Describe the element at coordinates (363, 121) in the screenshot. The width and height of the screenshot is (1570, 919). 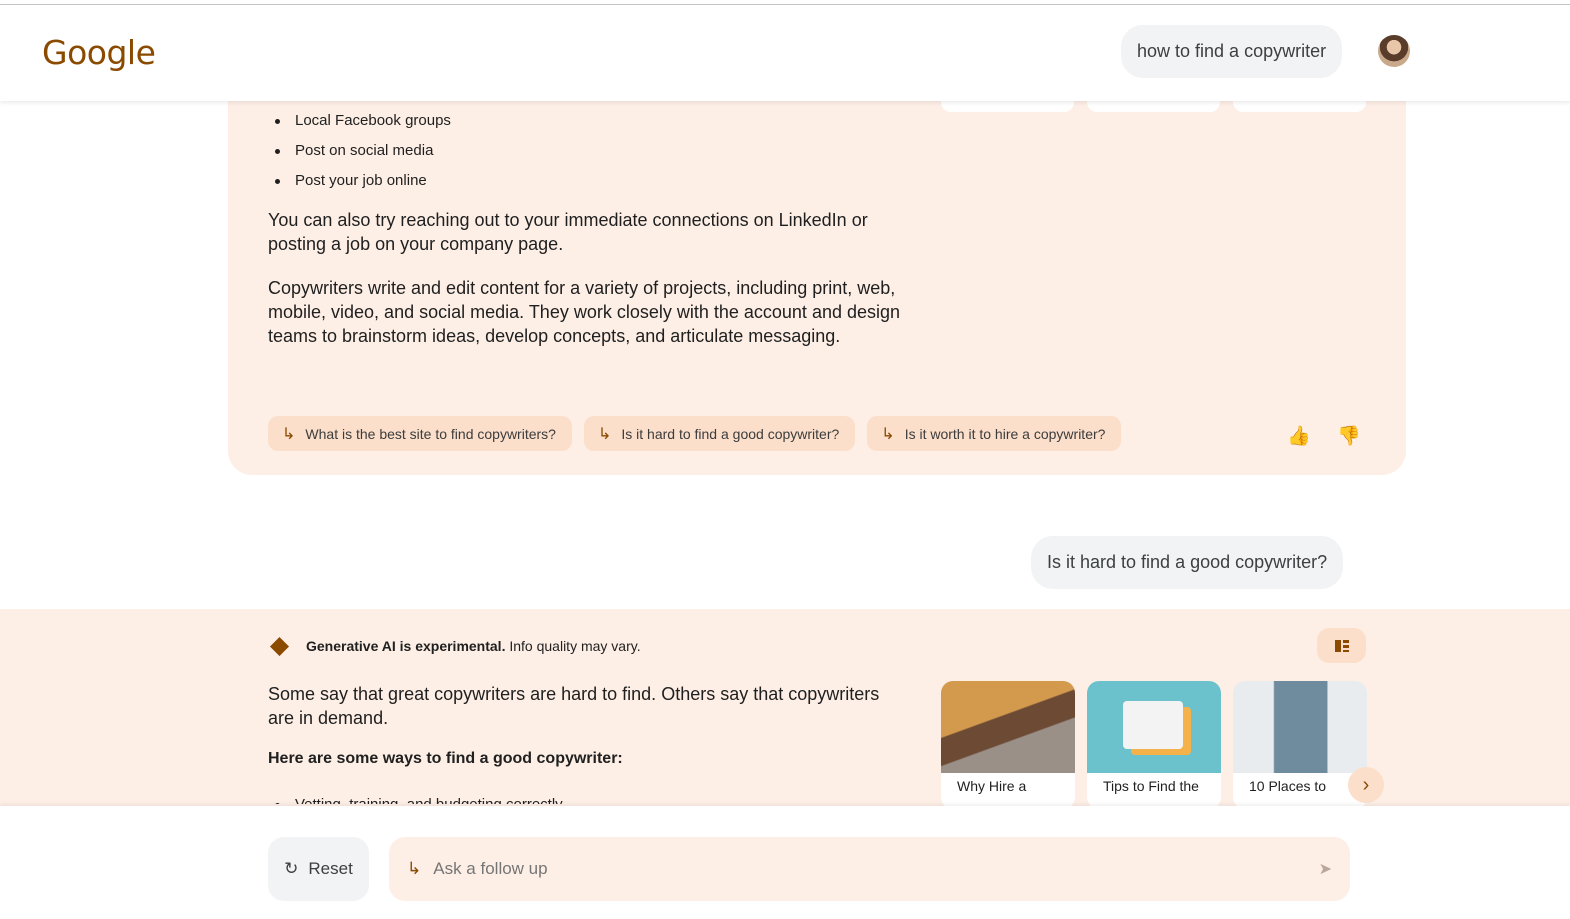
I see `list-item: Local Facebook groups` at that location.